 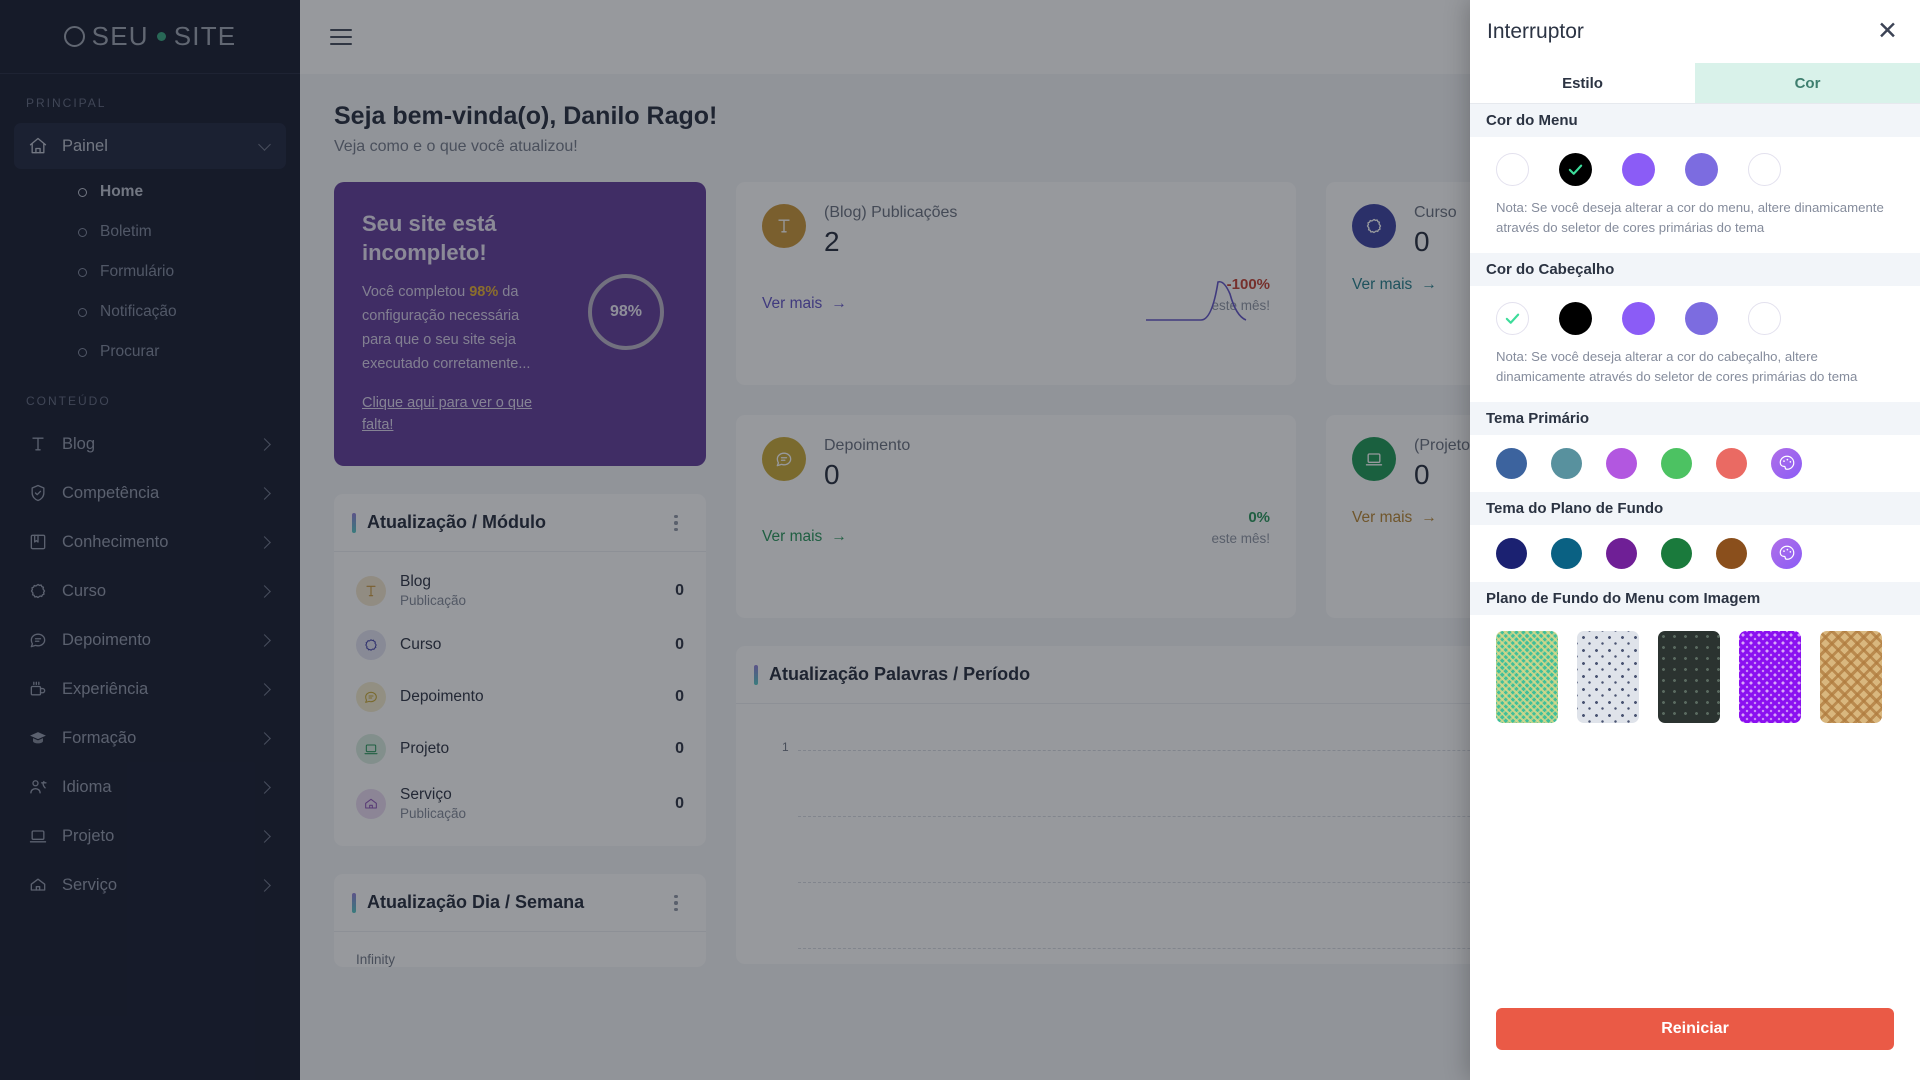 I want to click on swatch-primary-red, so click(x=1731, y=463).